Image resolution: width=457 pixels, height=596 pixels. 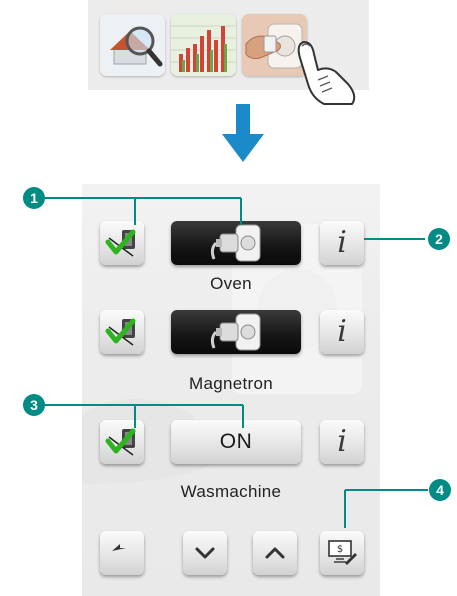 I want to click on callout-badge-3: 3, so click(x=34, y=405).